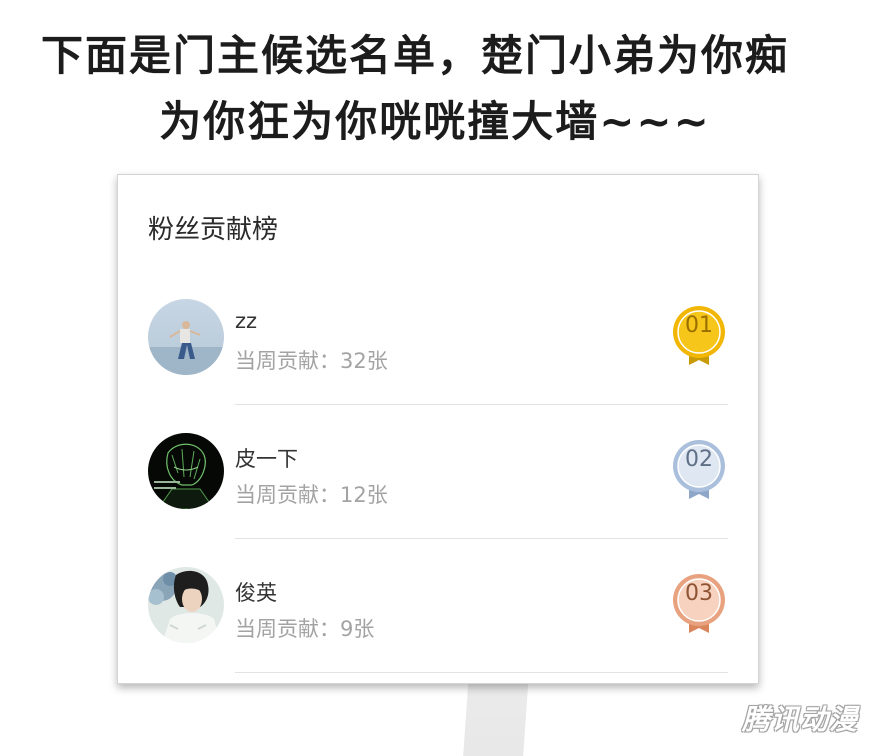 Image resolution: width=880 pixels, height=756 pixels. I want to click on headline-line-1: 下面是门主候选名单，楚门小弟为你痴, so click(414, 55).